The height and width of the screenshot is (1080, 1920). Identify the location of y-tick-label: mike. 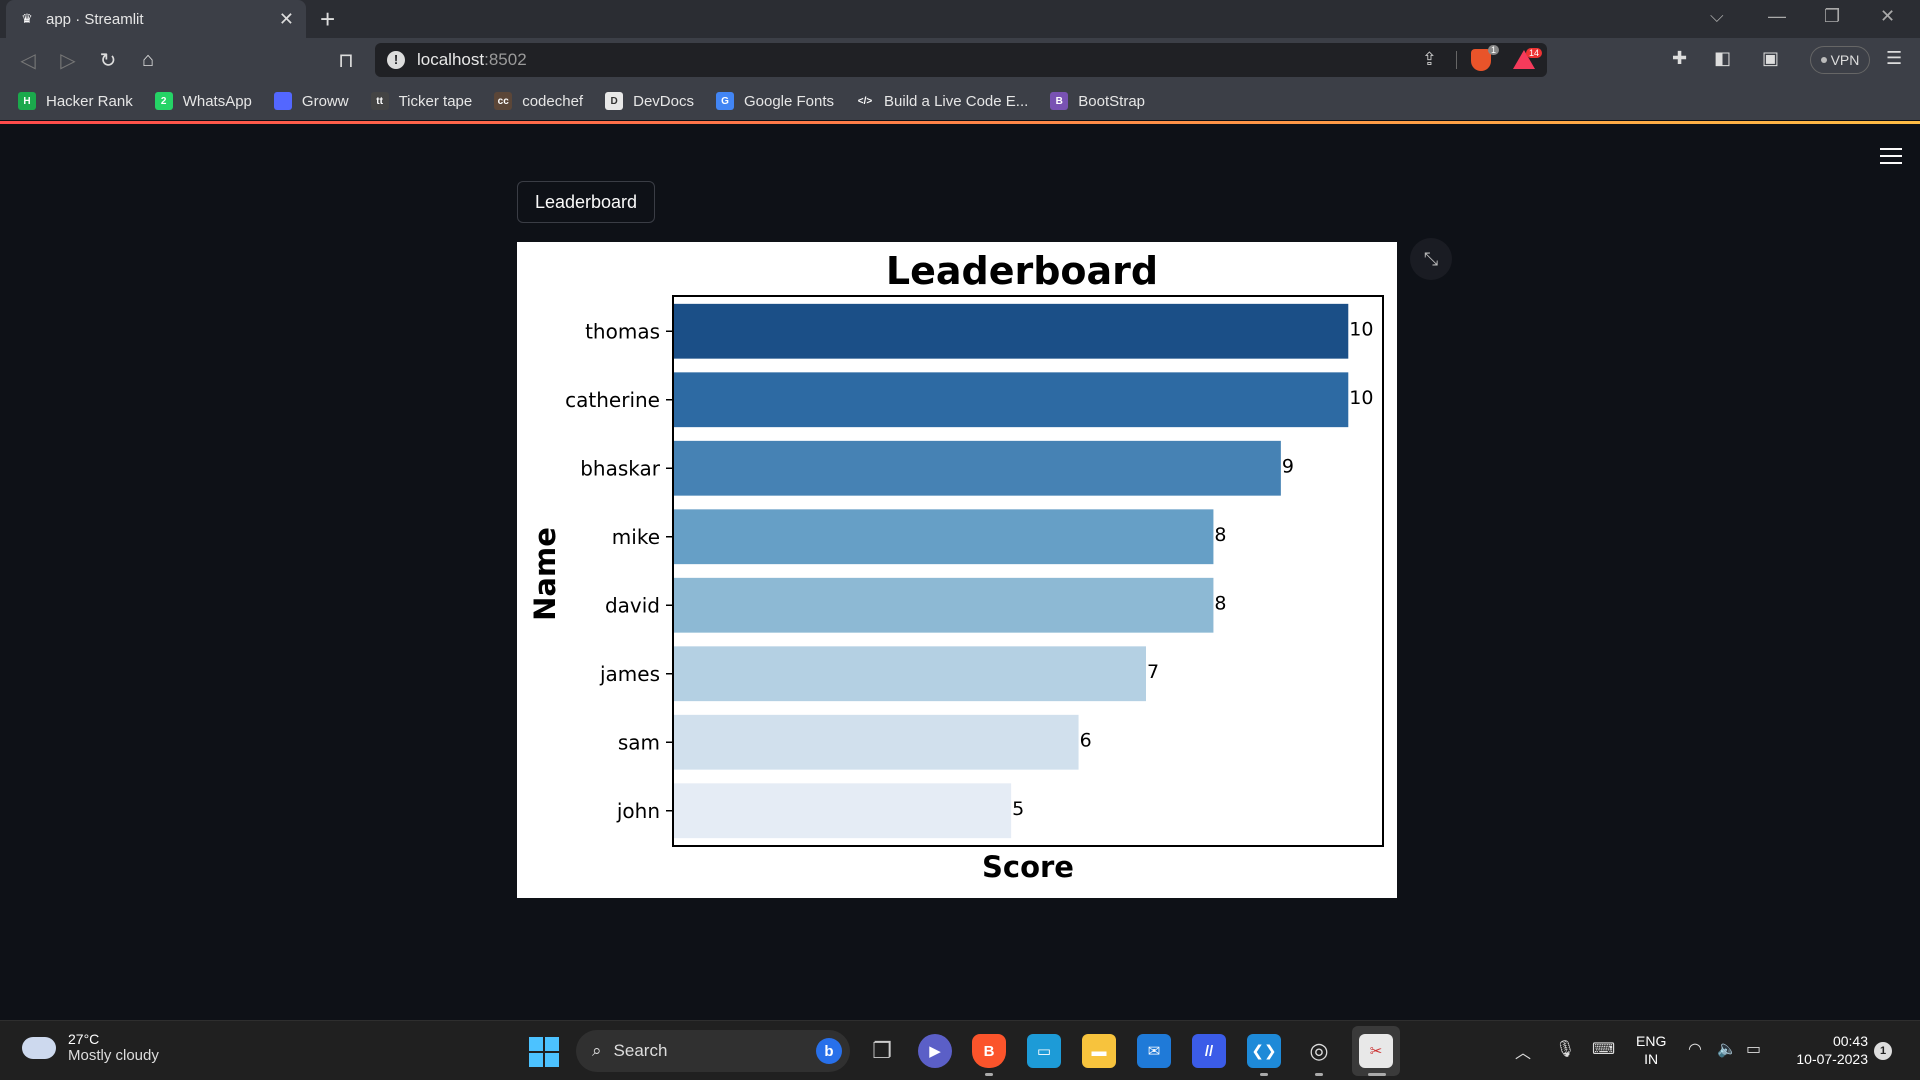
(636, 537).